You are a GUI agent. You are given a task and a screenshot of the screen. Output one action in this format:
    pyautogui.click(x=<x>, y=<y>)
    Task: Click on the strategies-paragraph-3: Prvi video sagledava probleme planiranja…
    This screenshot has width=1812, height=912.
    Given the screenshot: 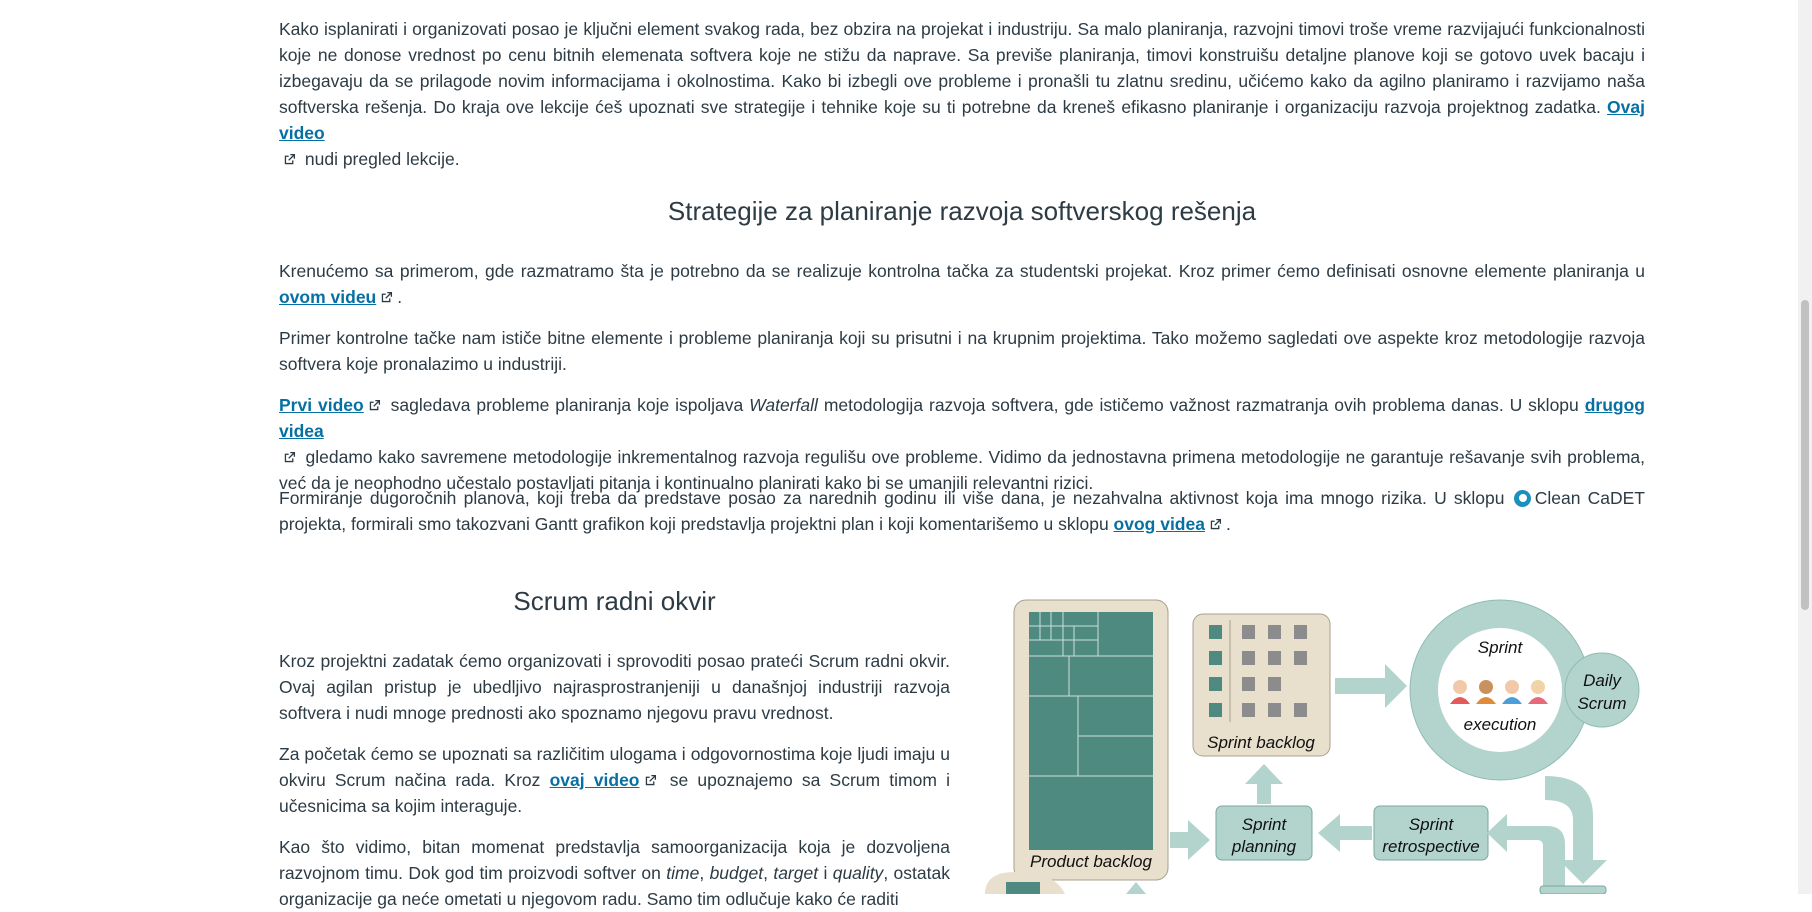 What is the action you would take?
    pyautogui.click(x=962, y=444)
    